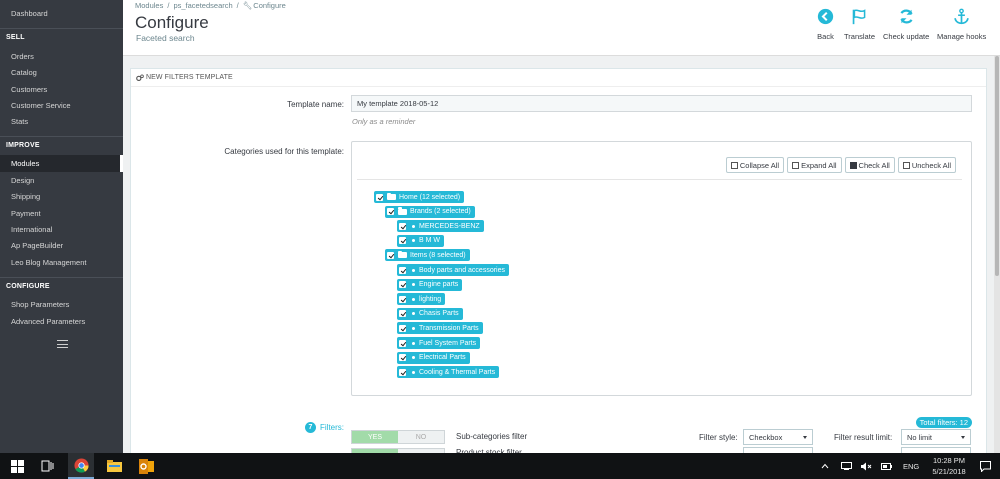 This screenshot has width=1000, height=479. I want to click on template-name-help: Only as a reminder, so click(384, 121).